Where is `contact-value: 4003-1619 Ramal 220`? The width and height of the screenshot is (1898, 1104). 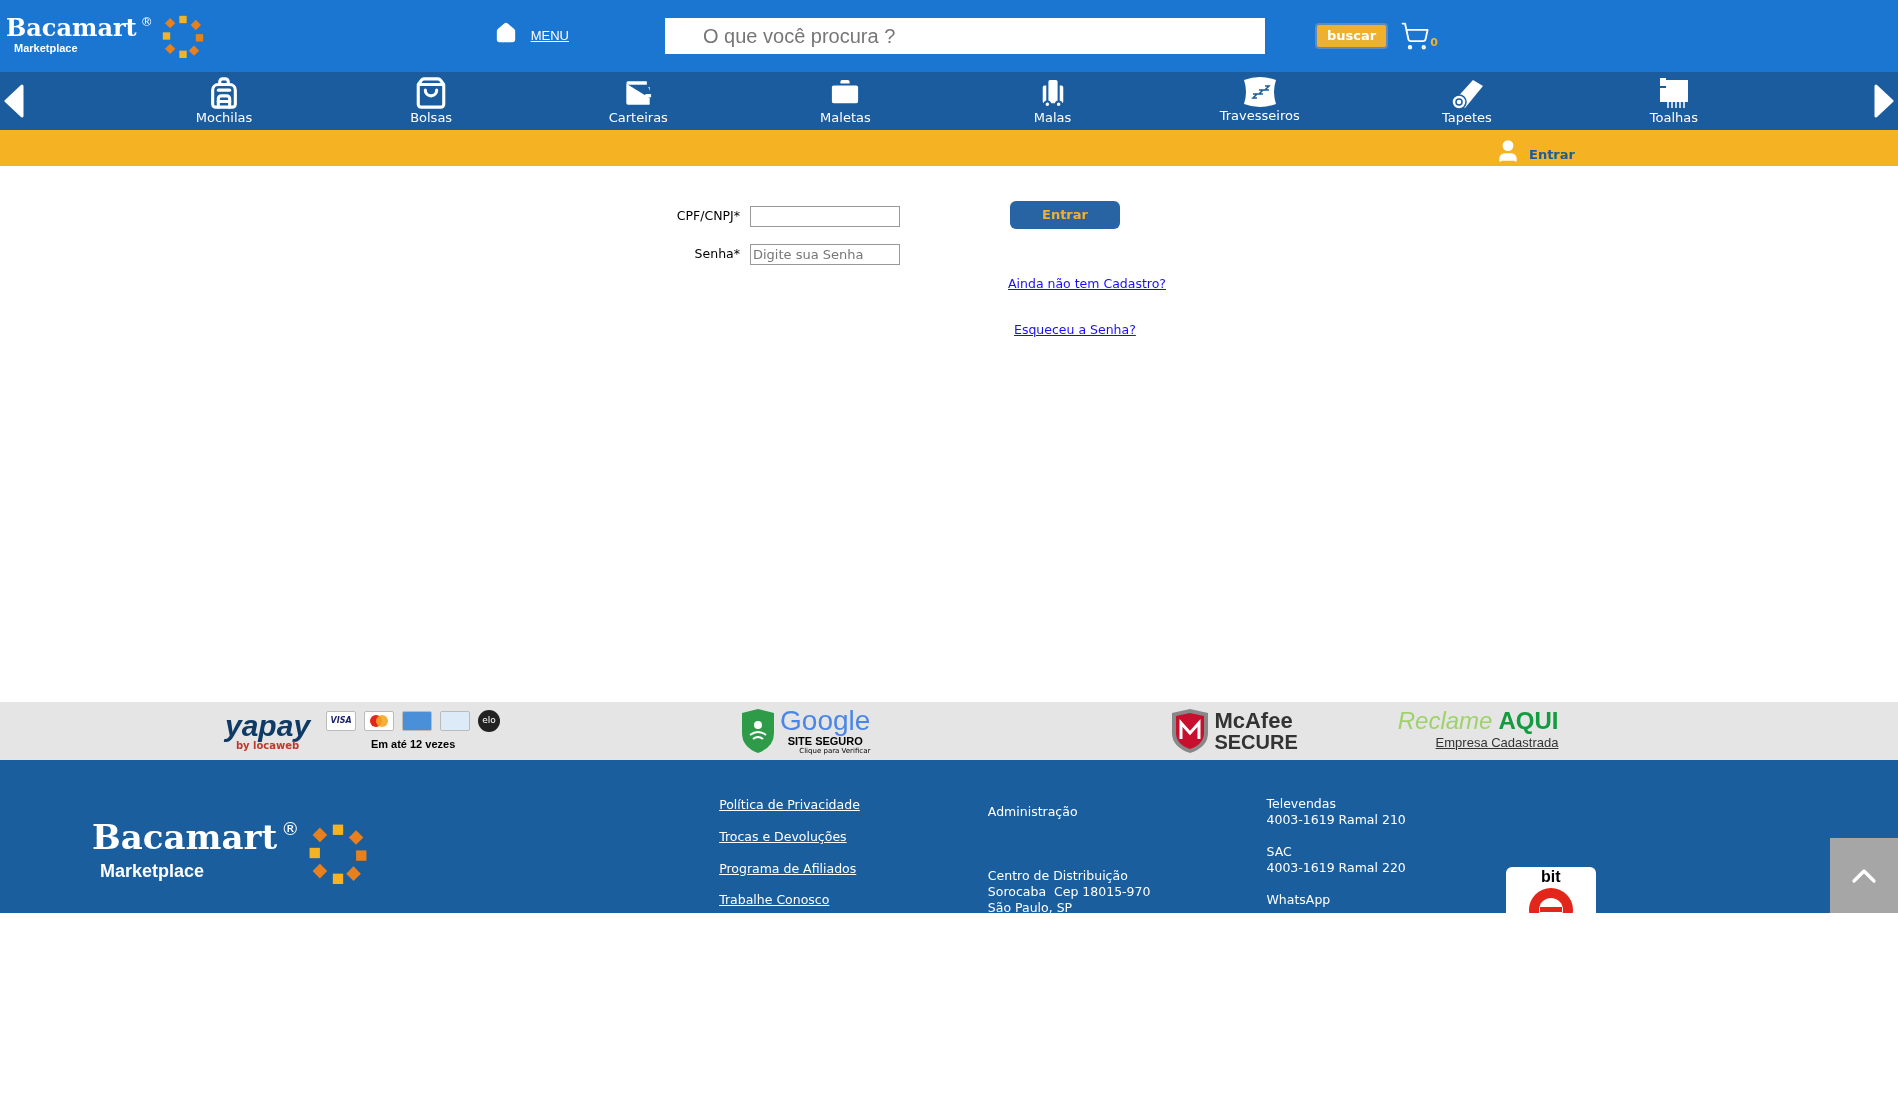
contact-value: 4003-1619 Ramal 220 is located at coordinates (1336, 868).